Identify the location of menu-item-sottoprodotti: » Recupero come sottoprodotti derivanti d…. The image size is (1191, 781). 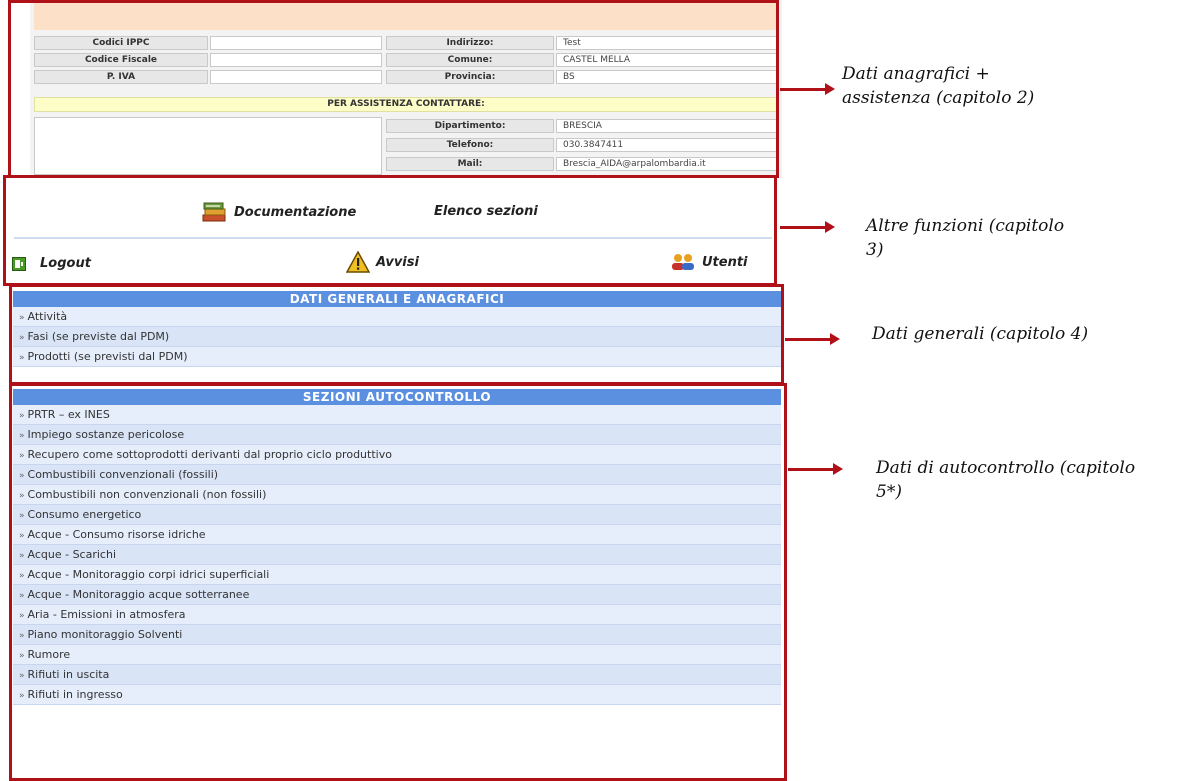
(397, 455).